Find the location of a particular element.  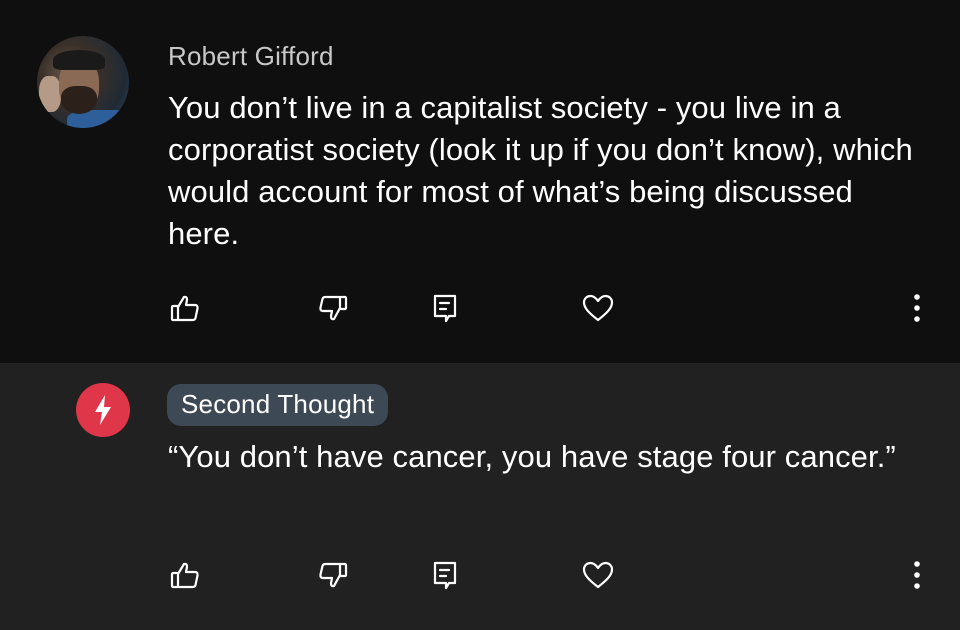

lightning-icon is located at coordinates (103, 410).